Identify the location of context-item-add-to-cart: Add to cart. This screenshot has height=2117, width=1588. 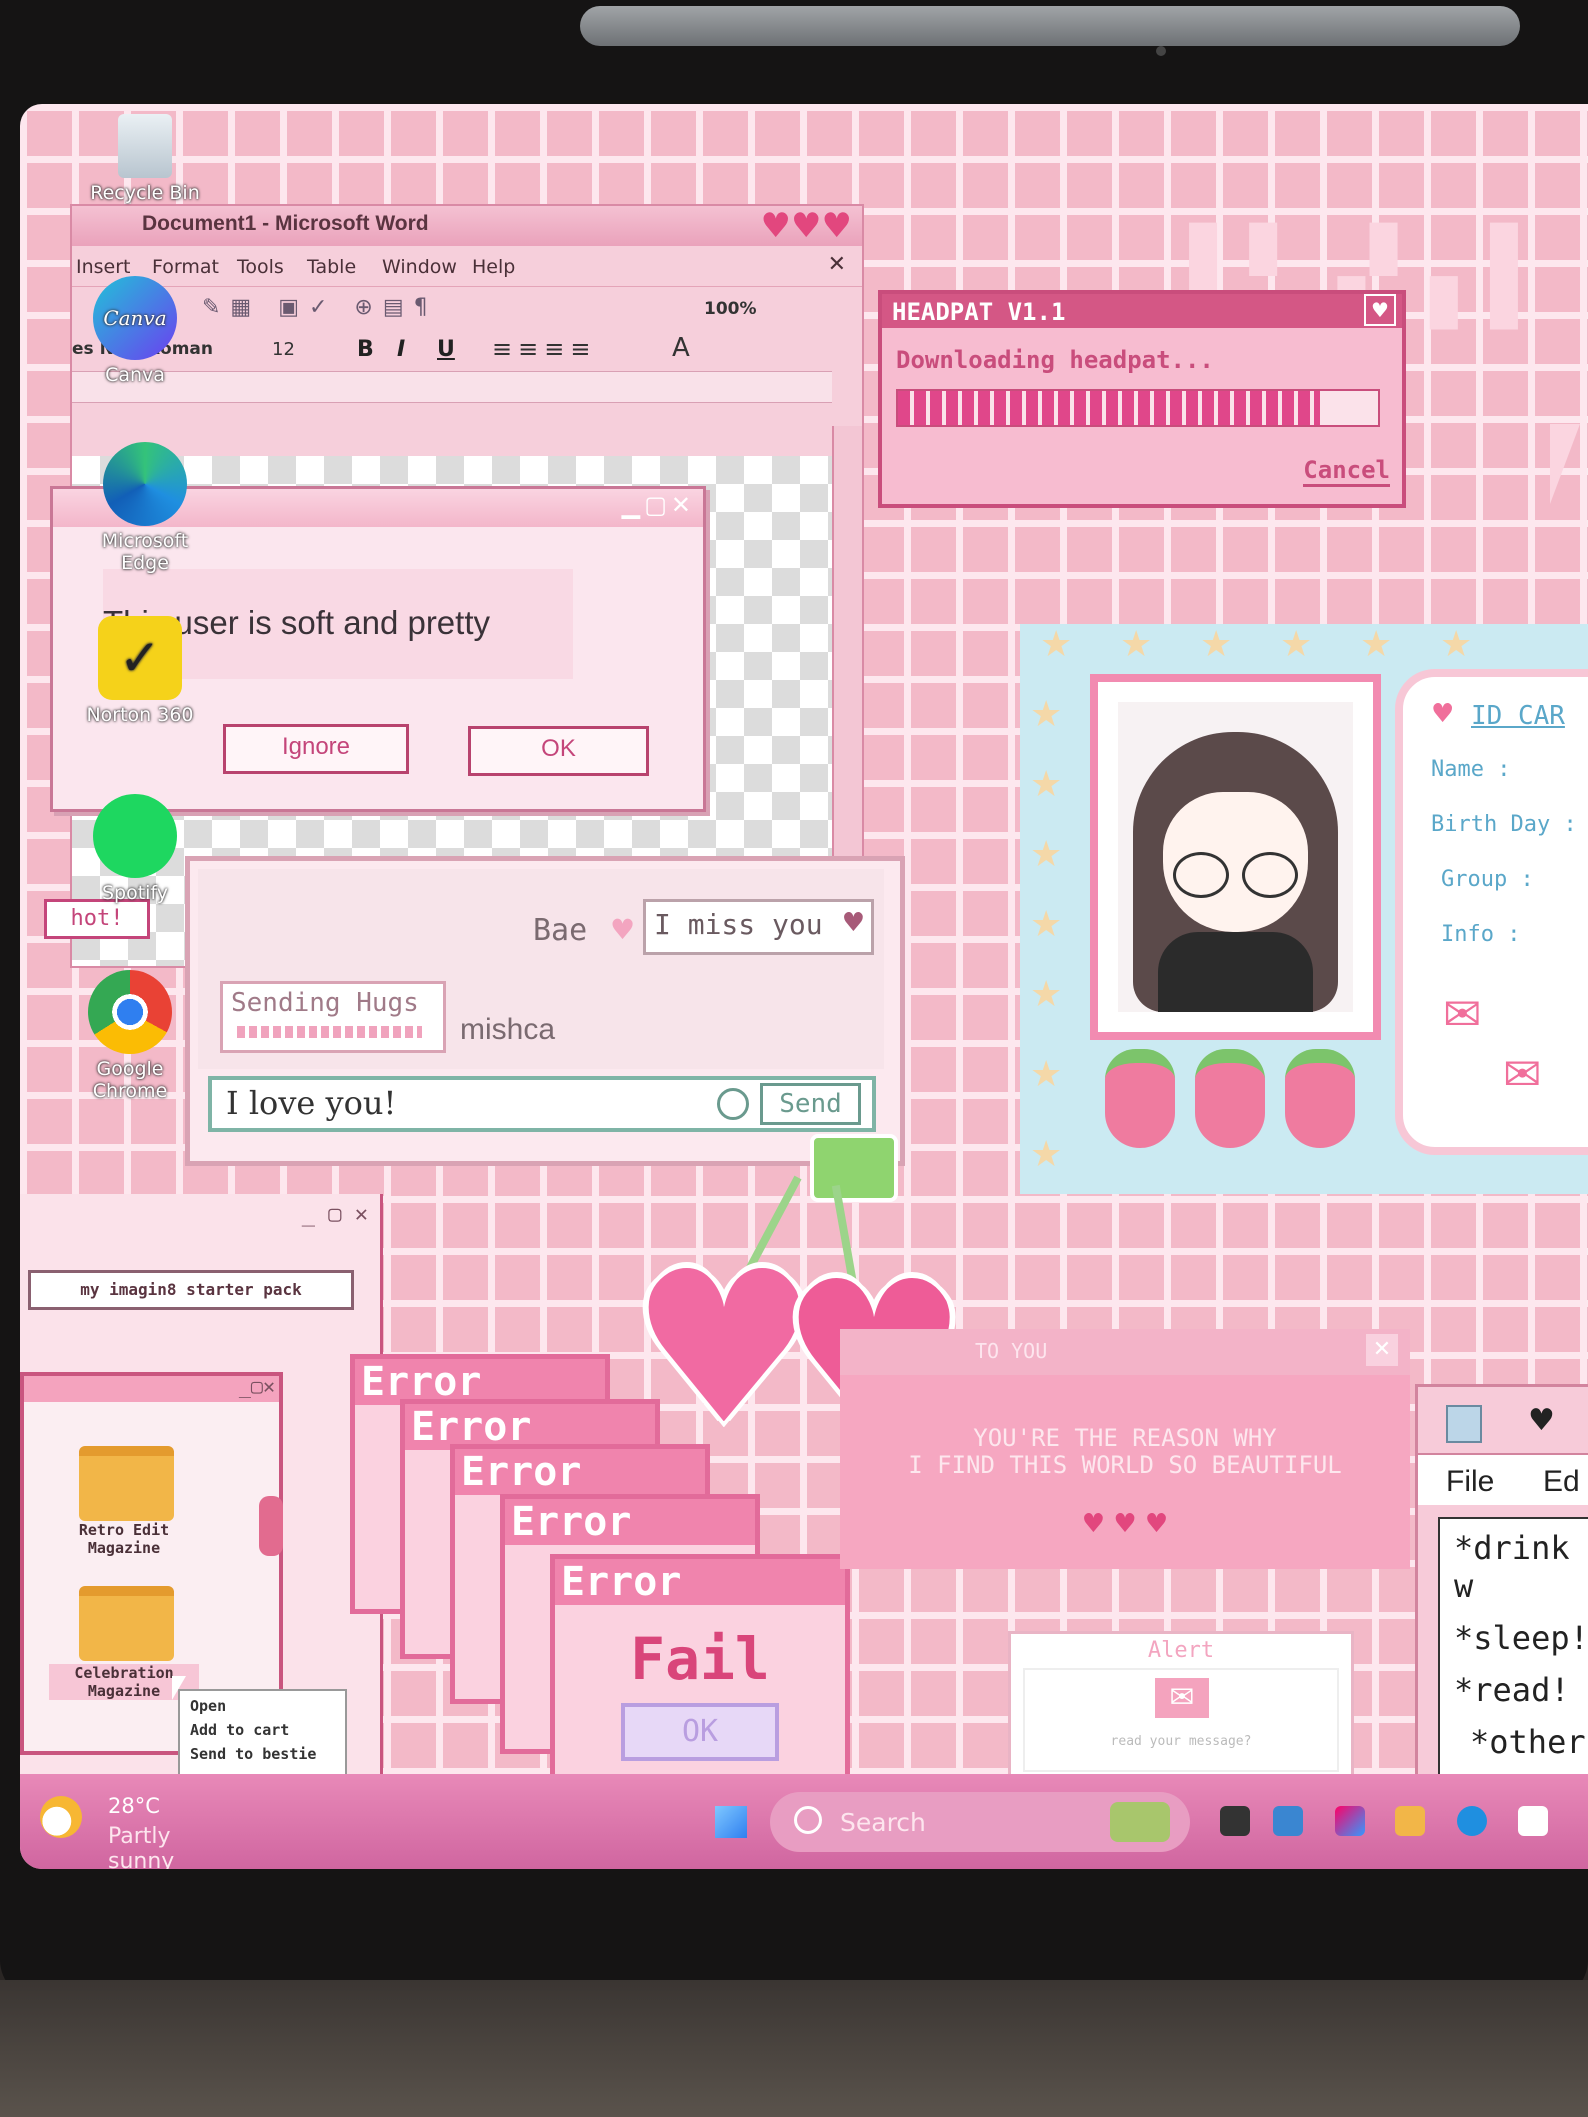
(262, 1727).